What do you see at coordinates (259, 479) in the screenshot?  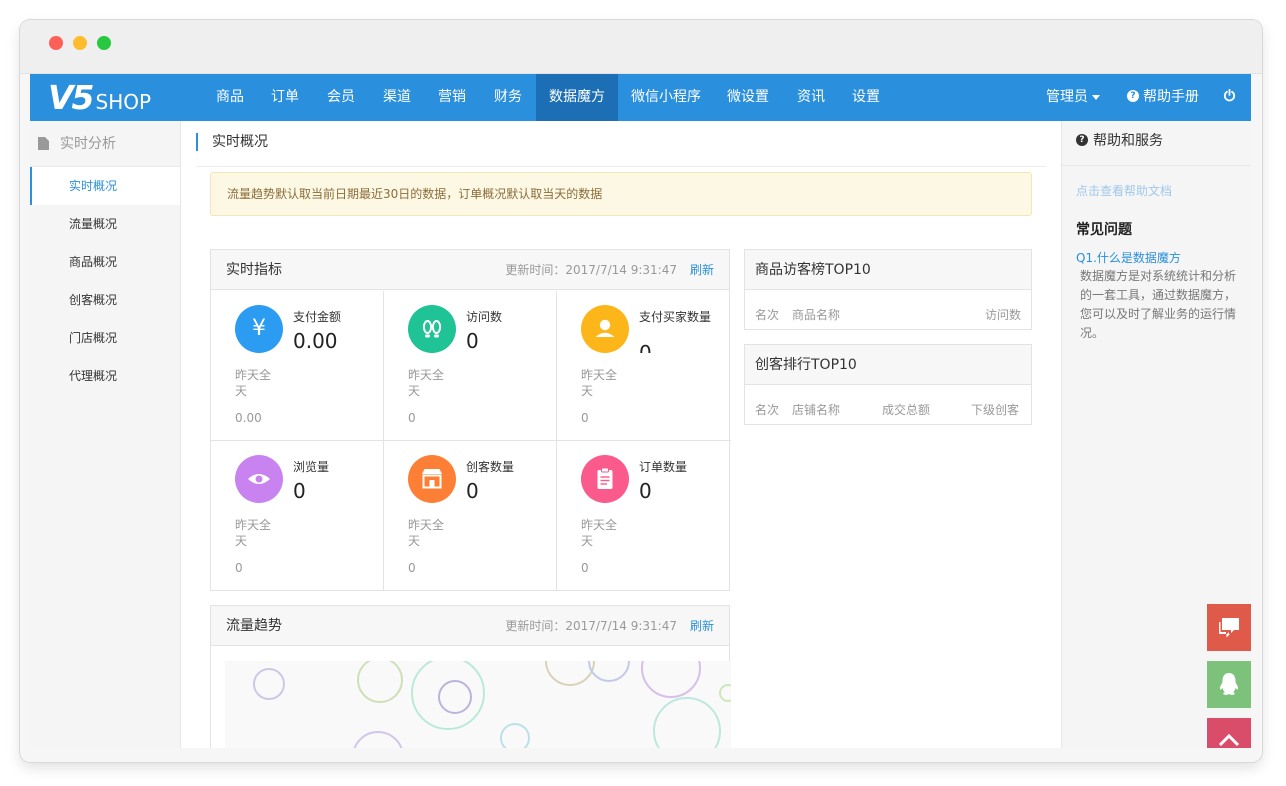 I see `eye-icon` at bounding box center [259, 479].